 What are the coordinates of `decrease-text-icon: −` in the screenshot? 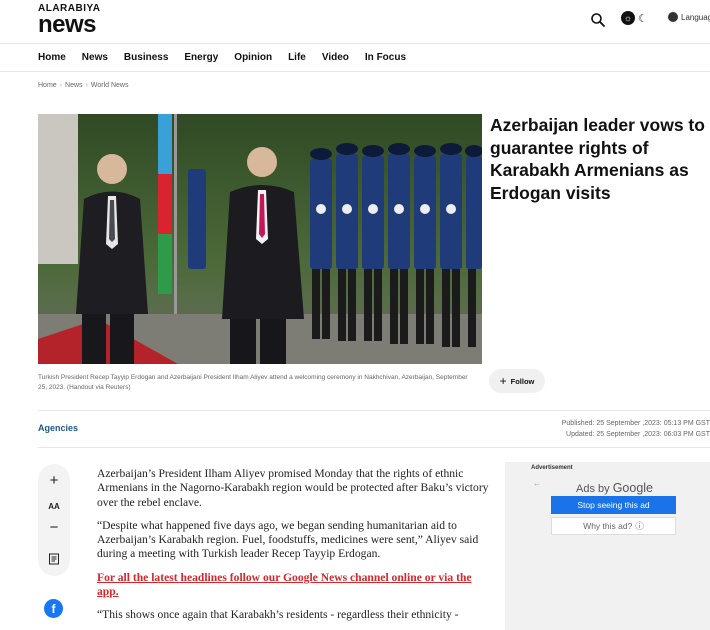 It's located at (54, 527).